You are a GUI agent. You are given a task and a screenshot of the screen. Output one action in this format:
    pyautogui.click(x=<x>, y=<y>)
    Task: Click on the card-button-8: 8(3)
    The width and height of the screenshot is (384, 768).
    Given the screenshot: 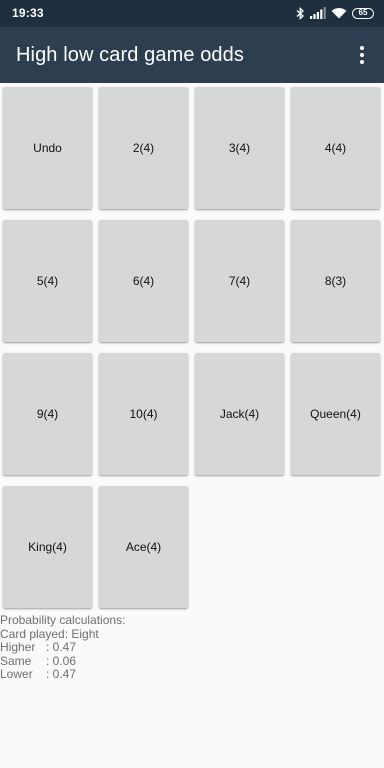 What is the action you would take?
    pyautogui.click(x=335, y=281)
    